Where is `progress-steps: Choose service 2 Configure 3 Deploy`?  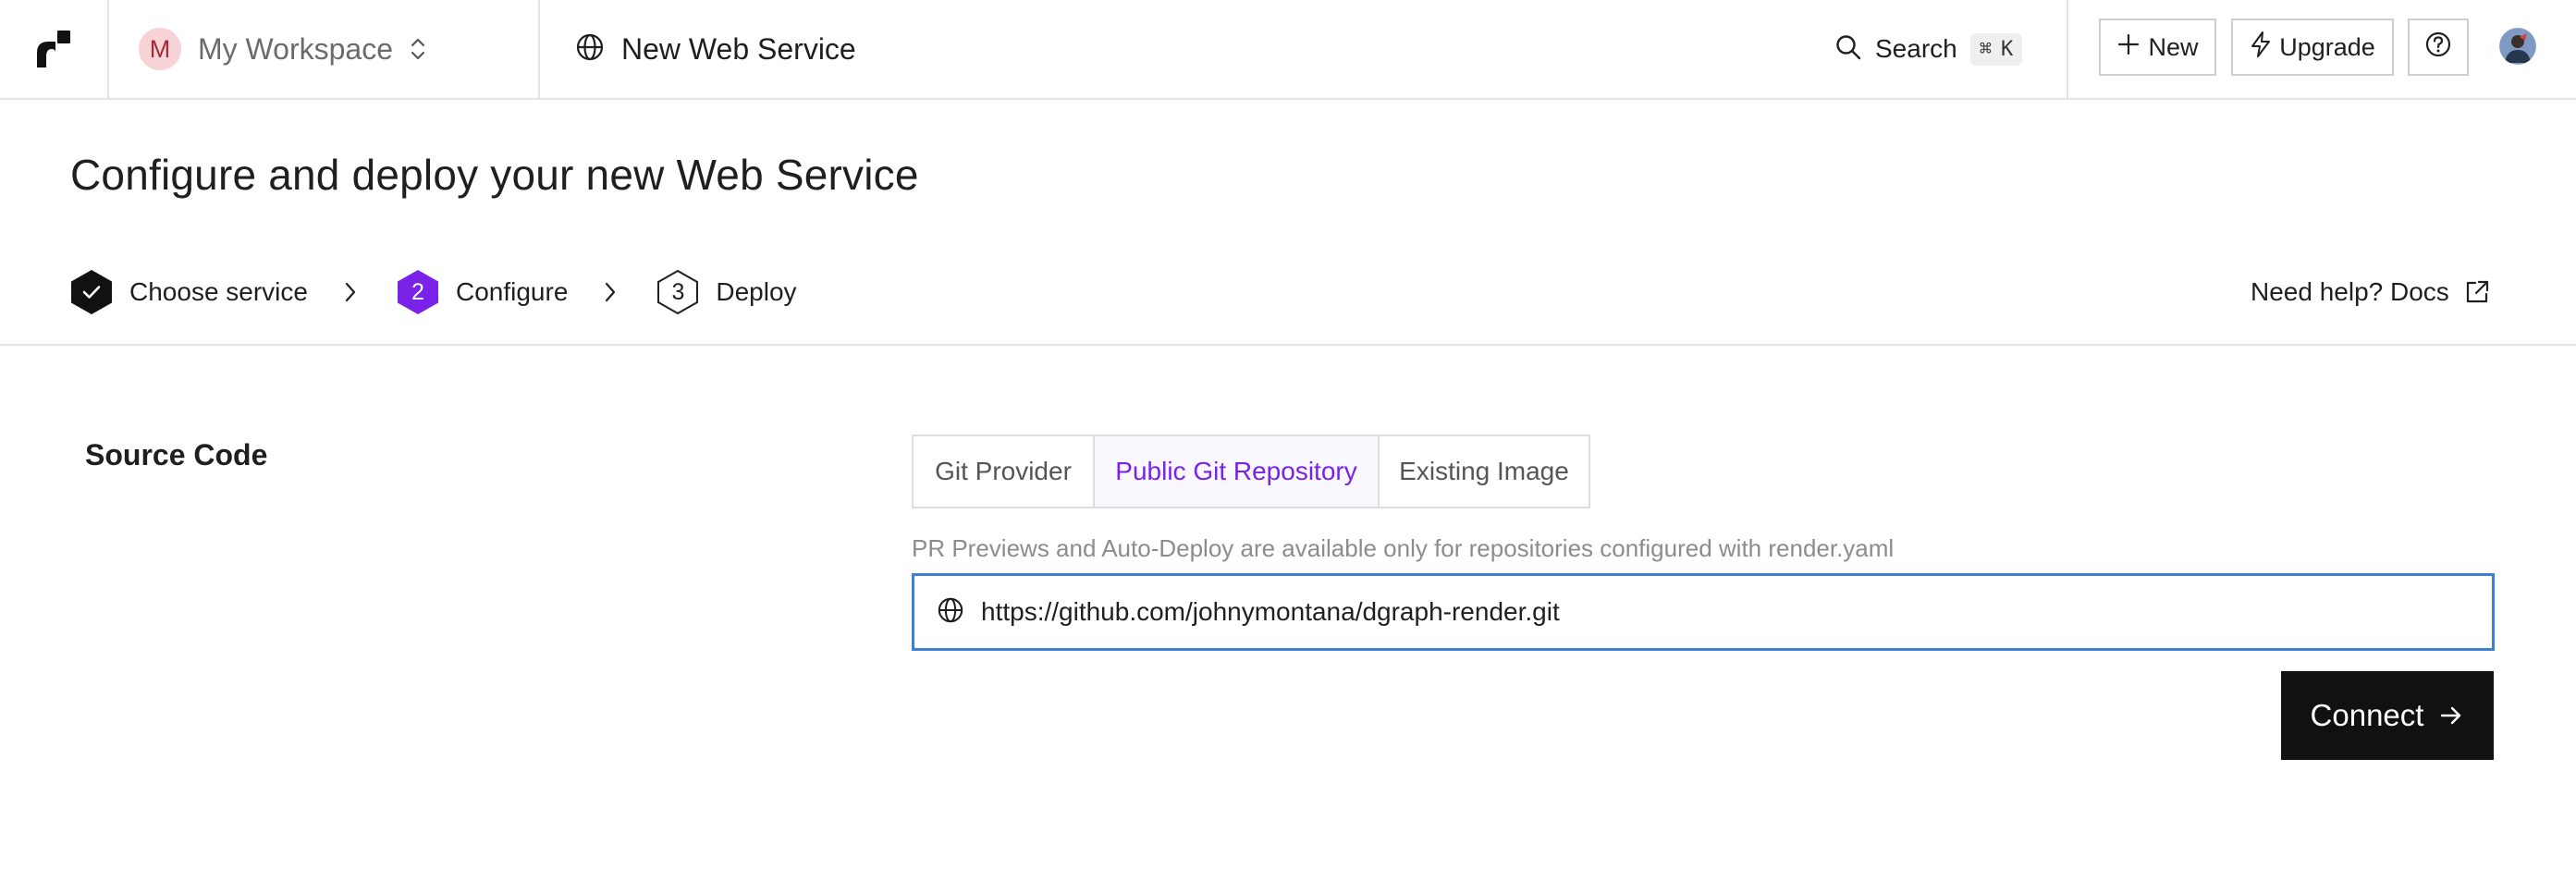 progress-steps: Choose service 2 Configure 3 Deploy is located at coordinates (433, 292).